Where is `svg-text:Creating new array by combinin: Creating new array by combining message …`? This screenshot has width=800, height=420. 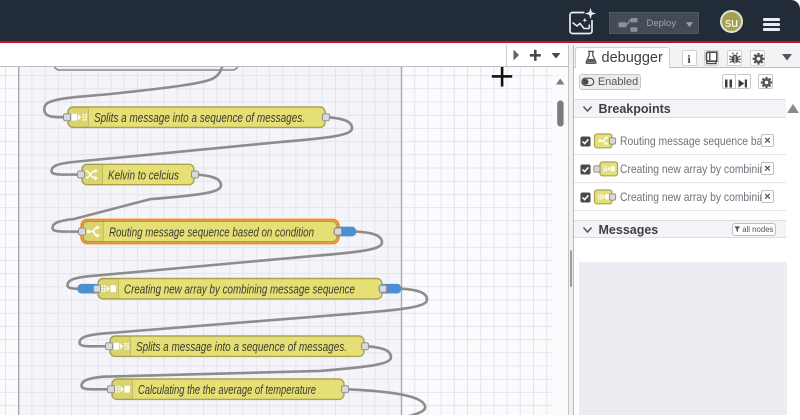 svg-text:Creating new array by combinin: Creating new array by combining message … is located at coordinates (239, 289).